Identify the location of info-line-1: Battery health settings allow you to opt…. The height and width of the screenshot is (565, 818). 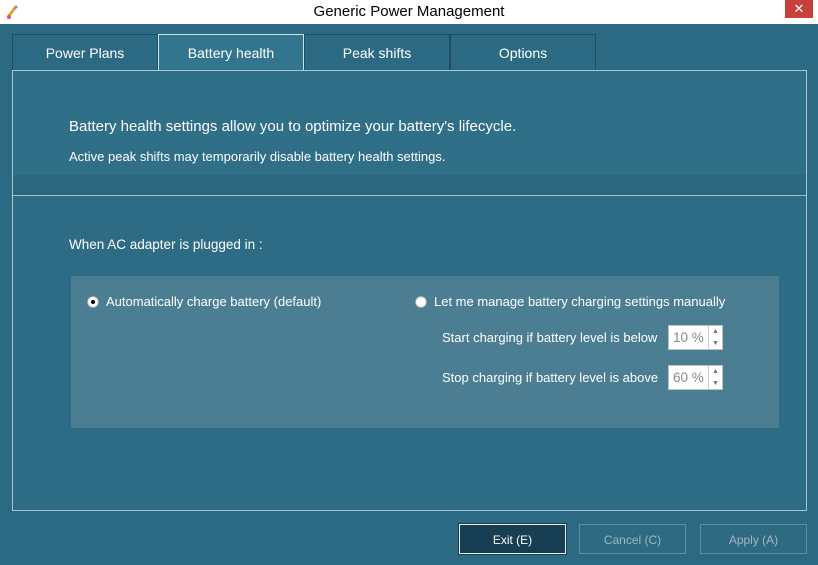
(293, 126).